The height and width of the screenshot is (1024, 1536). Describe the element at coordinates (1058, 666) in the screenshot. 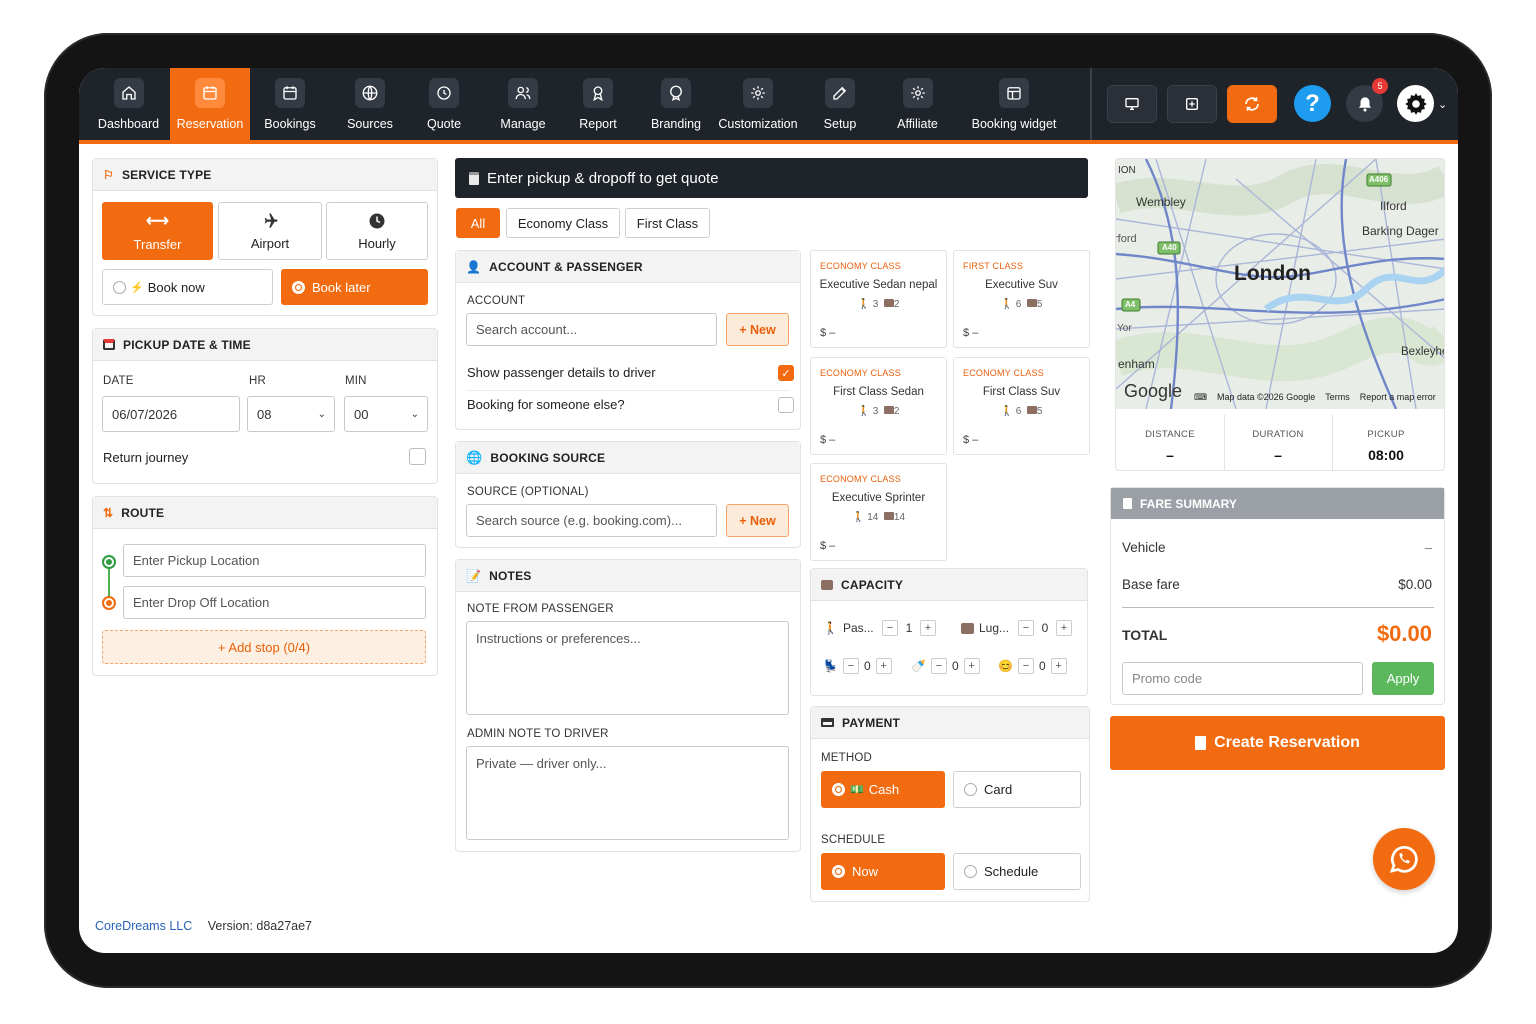

I see `infant-increment: +` at that location.